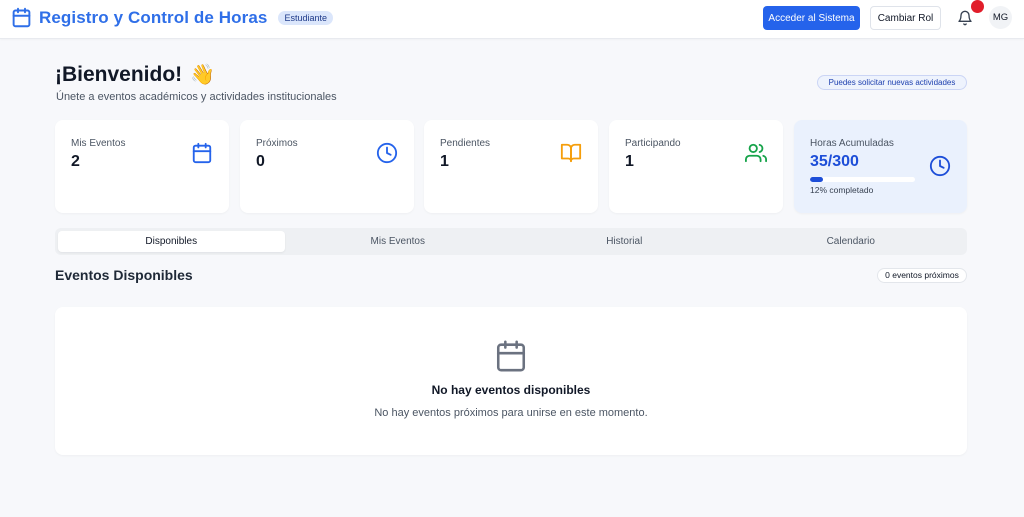 Image resolution: width=1024 pixels, height=517 pixels. Describe the element at coordinates (571, 153) in the screenshot. I see `book-open-icon` at that location.